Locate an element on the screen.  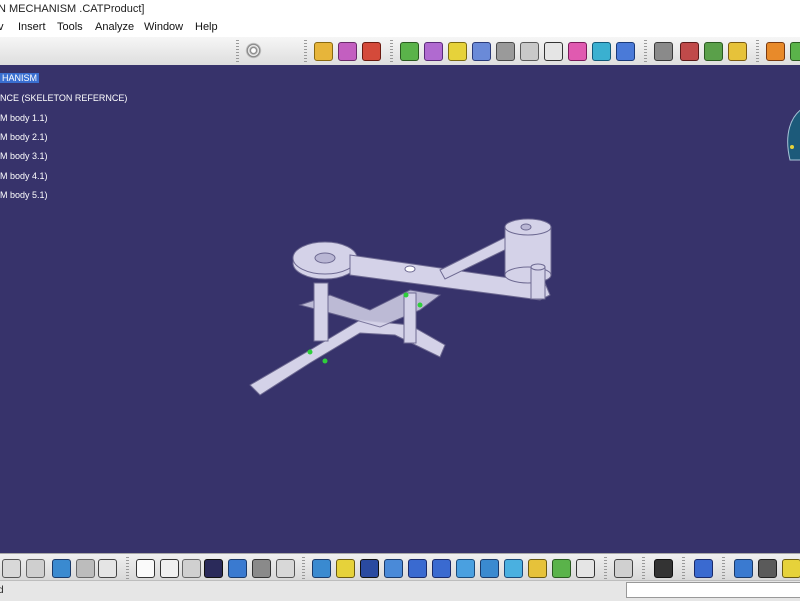
window-title: N MECHANISM .CATProduct] is located at coordinates (72, 9).